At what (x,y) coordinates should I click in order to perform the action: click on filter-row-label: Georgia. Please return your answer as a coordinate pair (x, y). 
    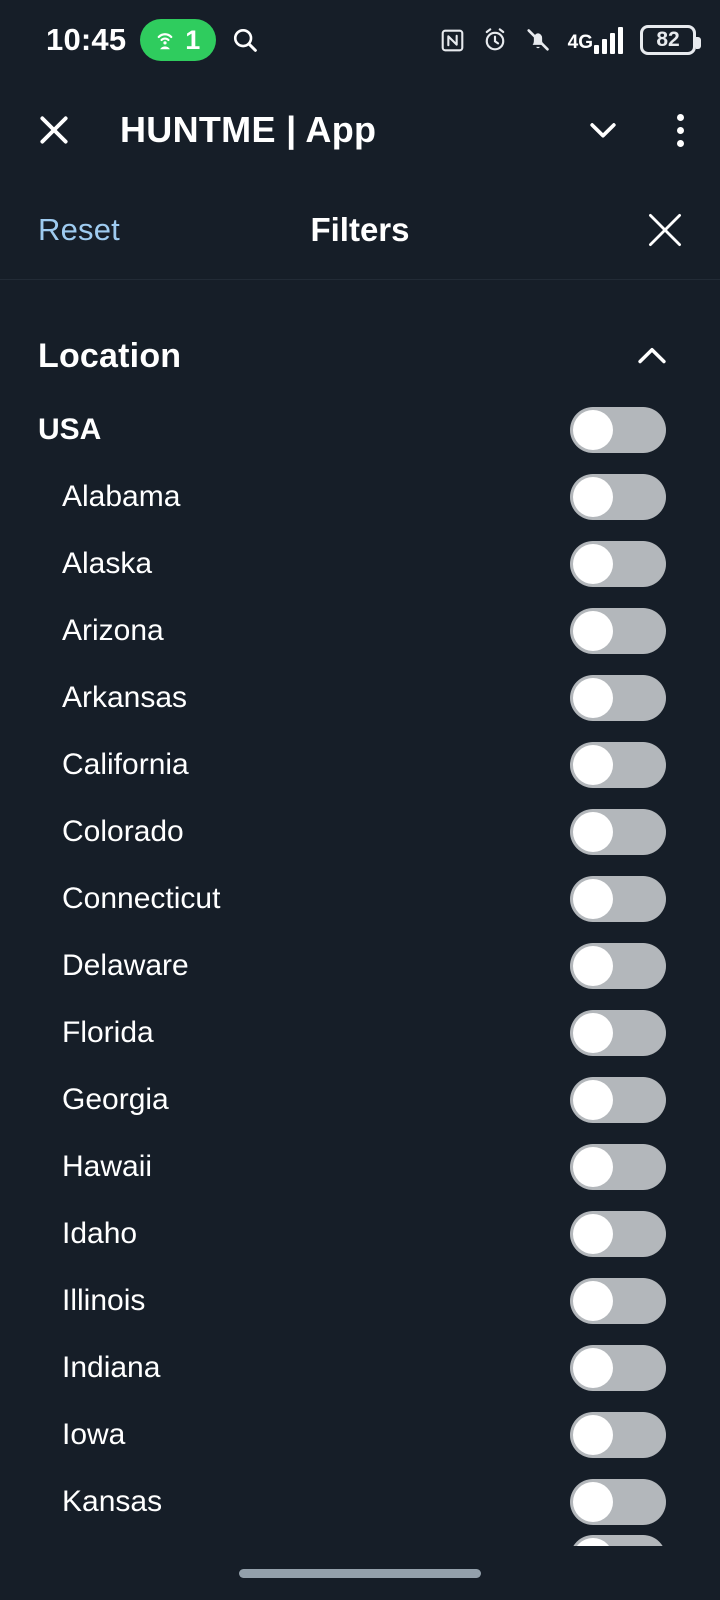
    Looking at the image, I should click on (115, 1099).